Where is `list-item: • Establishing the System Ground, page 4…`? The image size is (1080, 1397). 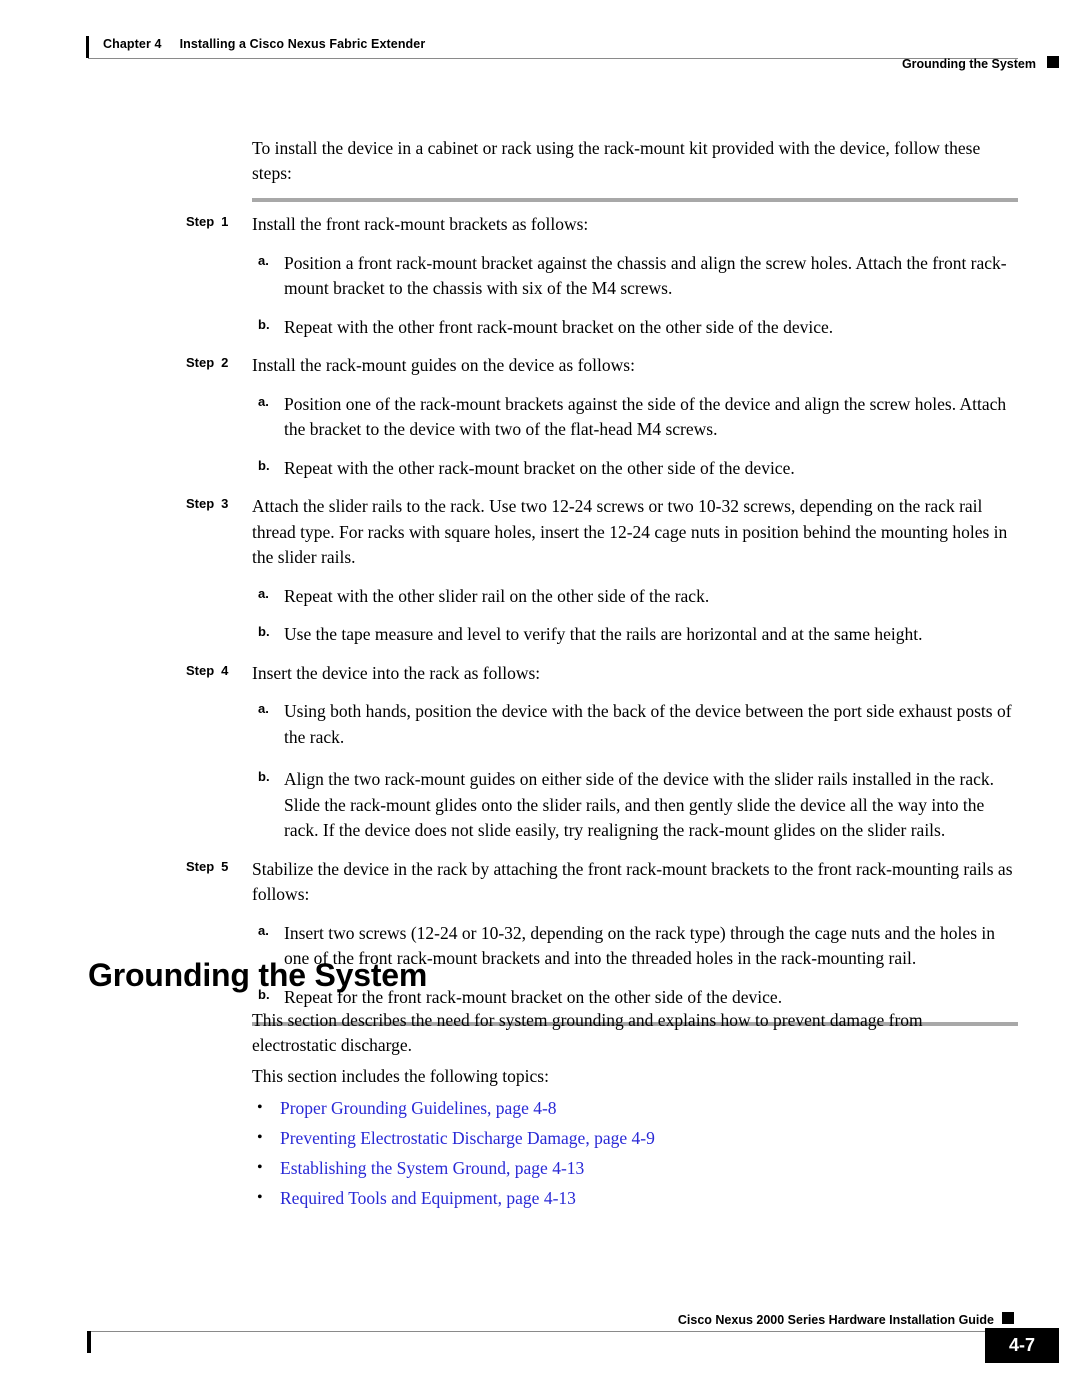 list-item: • Establishing the System Ground, page 4… is located at coordinates (617, 1168).